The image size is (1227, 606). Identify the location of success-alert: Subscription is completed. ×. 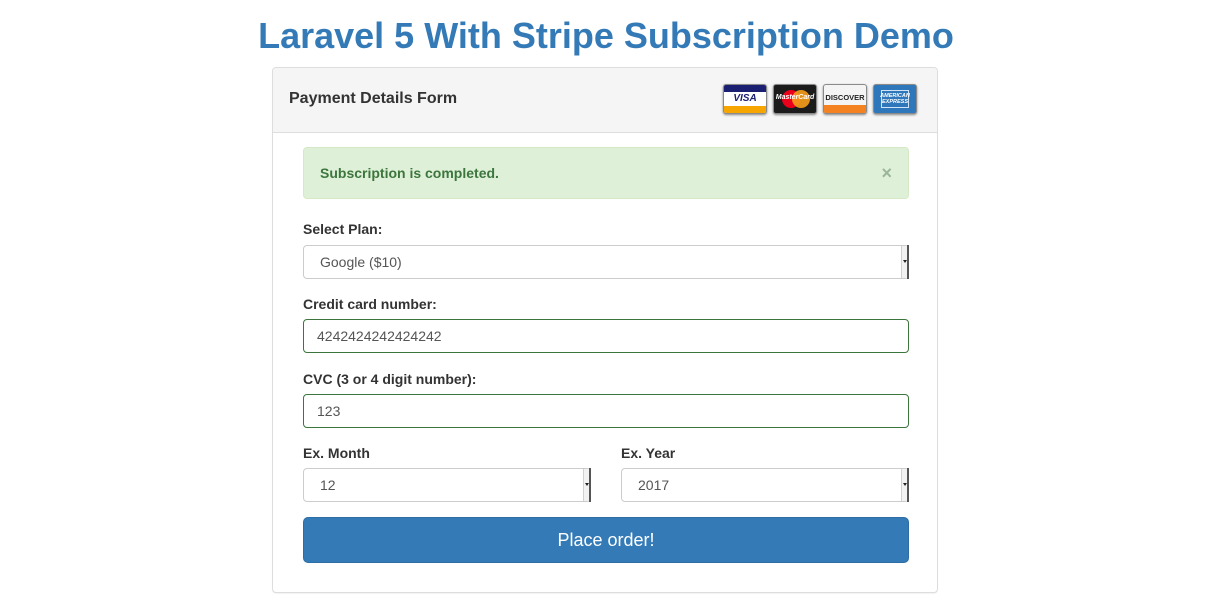
(606, 173).